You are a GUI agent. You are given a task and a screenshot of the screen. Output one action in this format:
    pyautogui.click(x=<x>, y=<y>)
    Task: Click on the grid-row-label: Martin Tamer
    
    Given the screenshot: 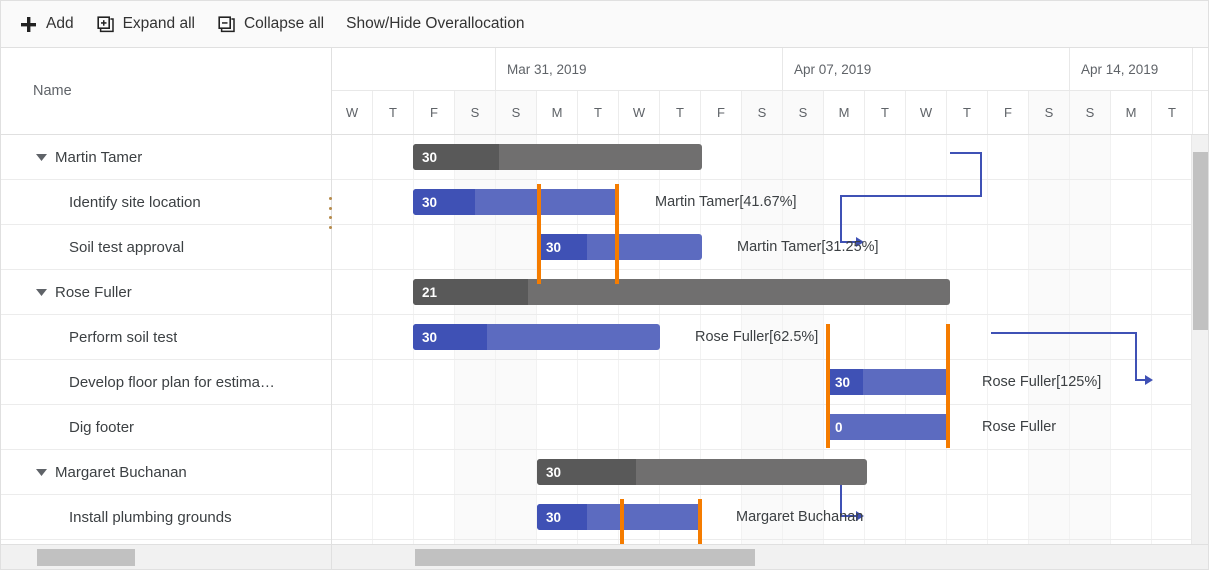 What is the action you would take?
    pyautogui.click(x=99, y=157)
    